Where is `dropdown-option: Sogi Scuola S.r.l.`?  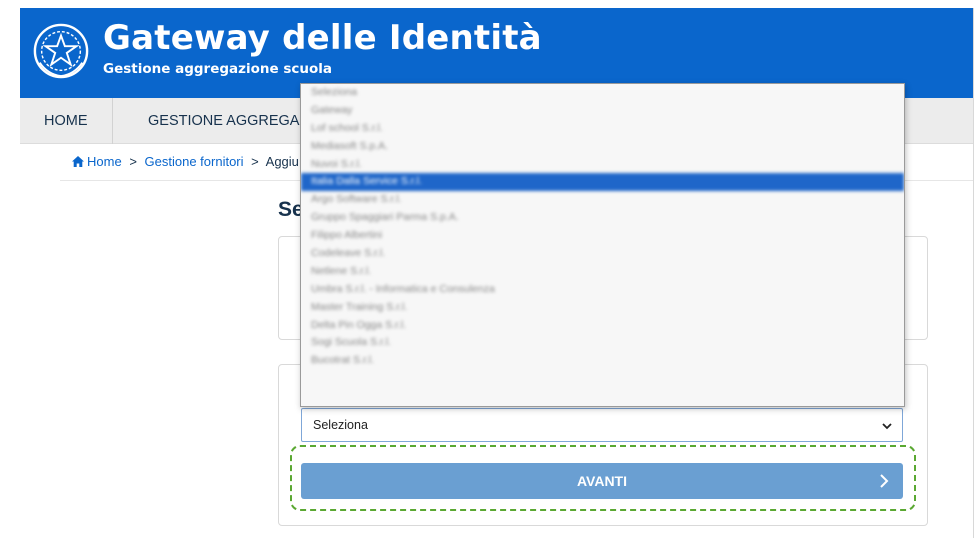 dropdown-option: Sogi Scuola S.r.l. is located at coordinates (602, 343).